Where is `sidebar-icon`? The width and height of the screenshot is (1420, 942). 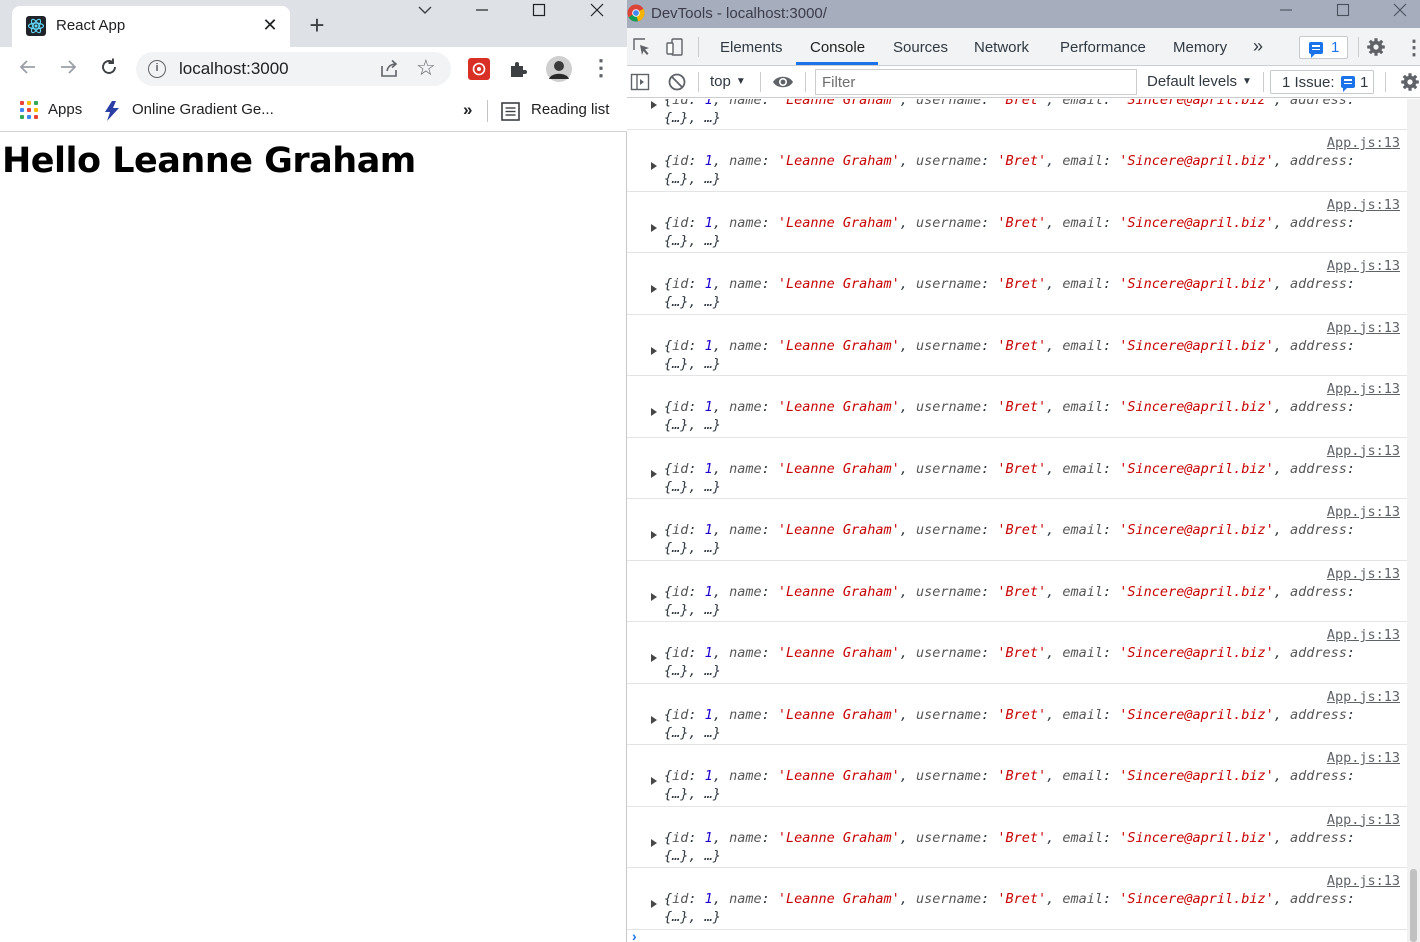
sidebar-icon is located at coordinates (640, 82).